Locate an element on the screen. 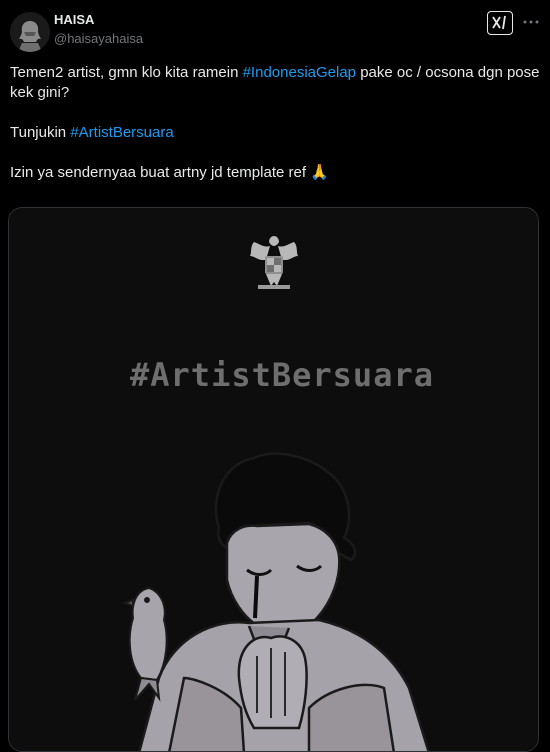 This screenshot has width=550, height=752. author-handle: @haisayahaisa is located at coordinates (98, 38).